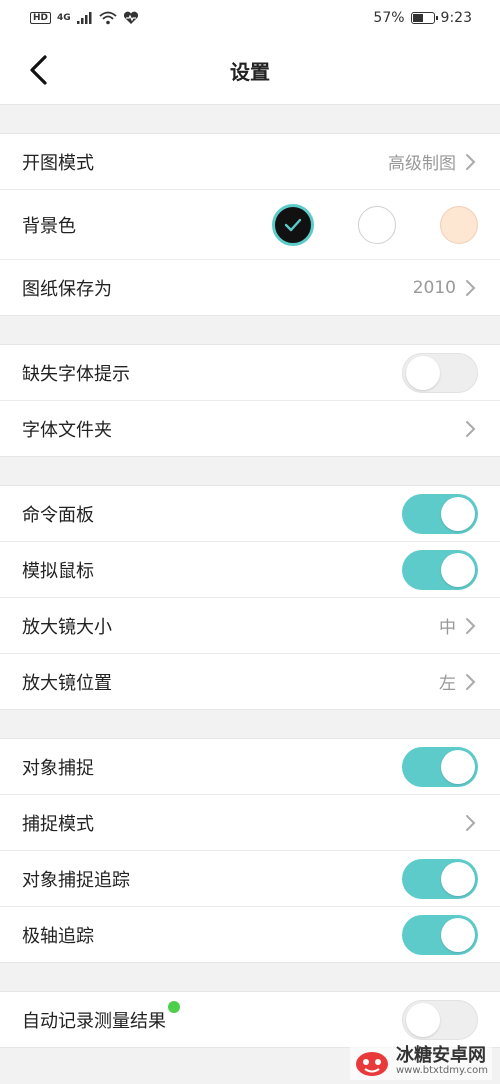 The height and width of the screenshot is (1084, 500). I want to click on hd-indicator: HD, so click(41, 18).